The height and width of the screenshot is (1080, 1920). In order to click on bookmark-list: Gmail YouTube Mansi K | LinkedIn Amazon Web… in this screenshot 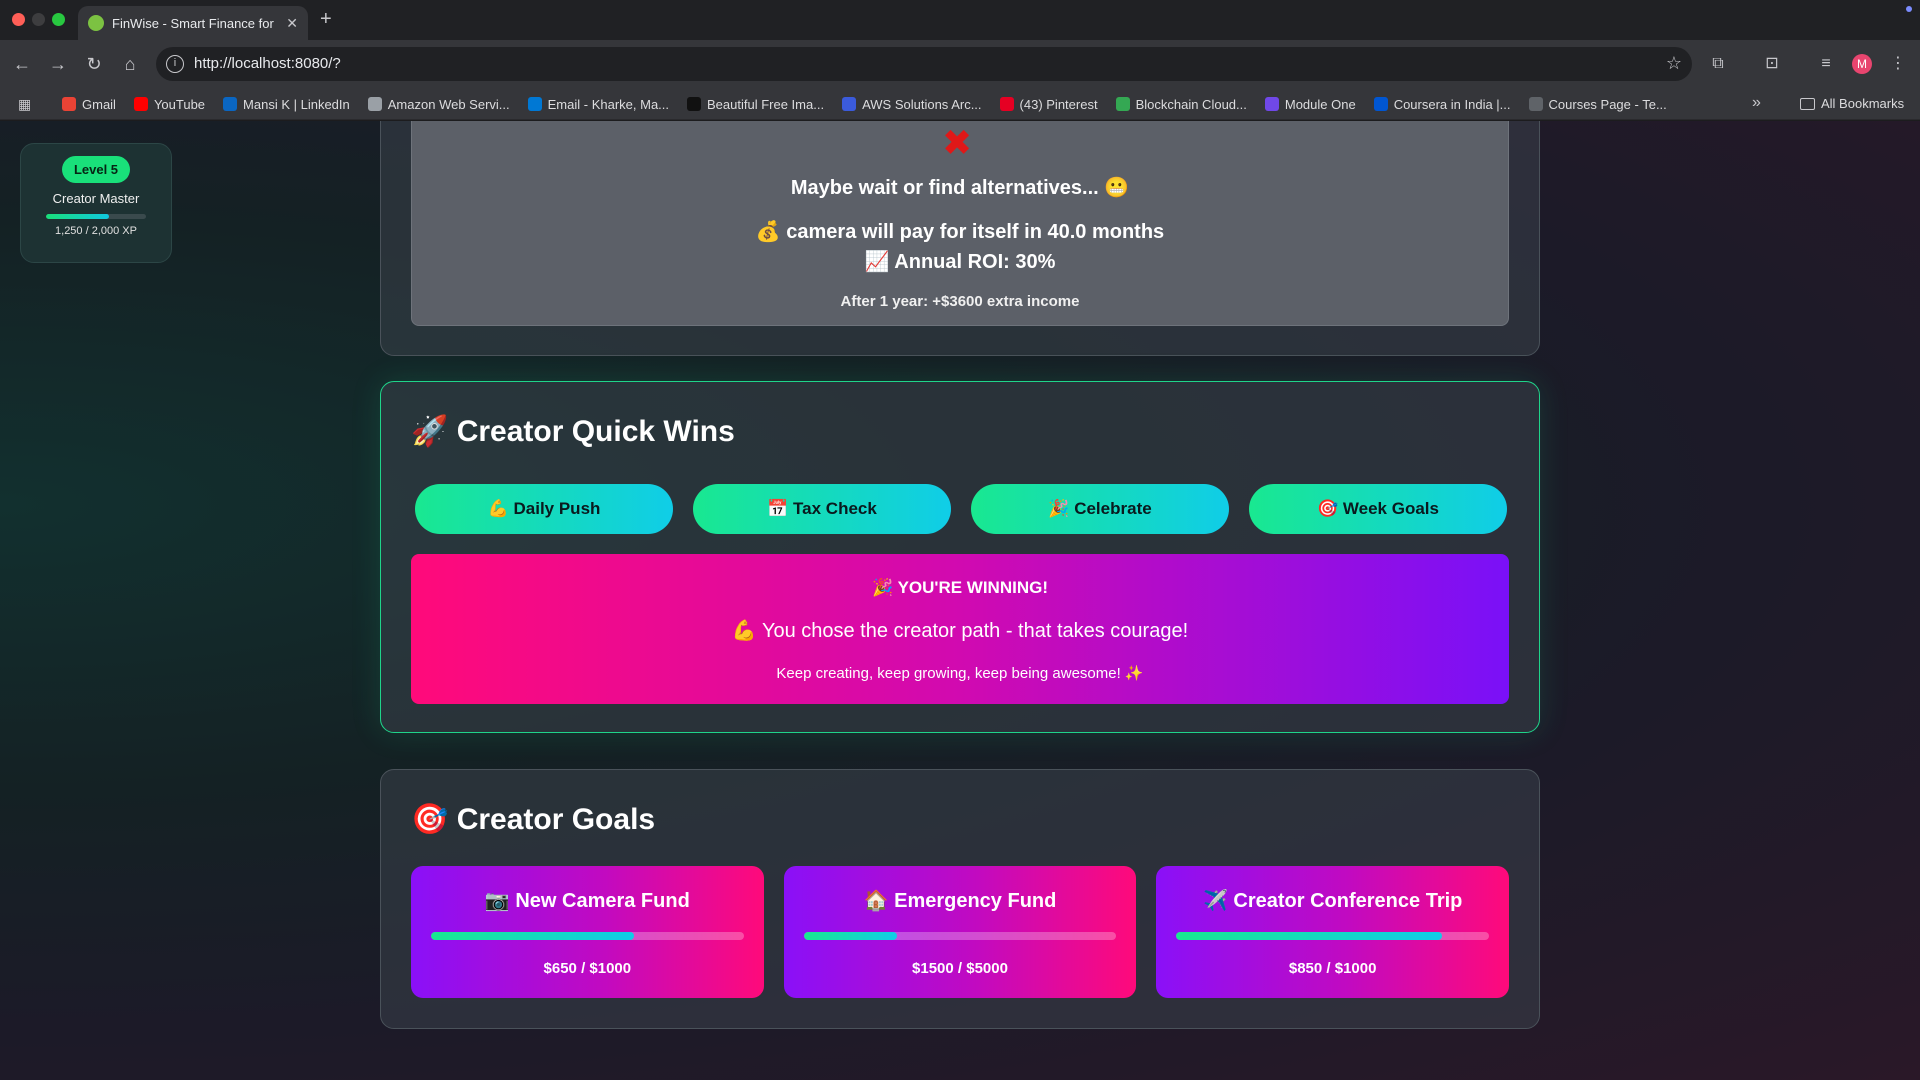, I will do `click(864, 104)`.